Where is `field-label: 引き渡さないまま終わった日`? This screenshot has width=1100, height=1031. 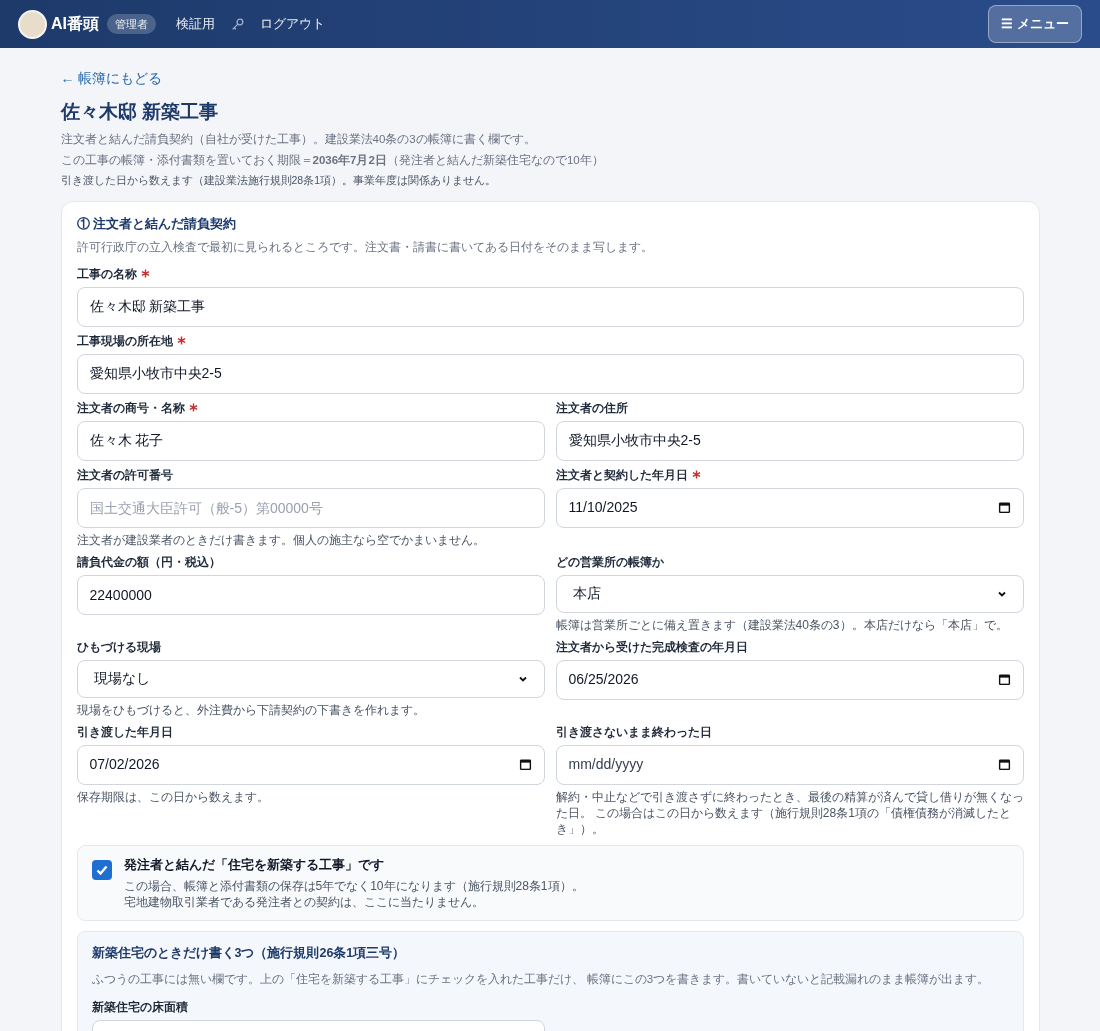 field-label: 引き渡さないまま終わった日 is located at coordinates (633, 731).